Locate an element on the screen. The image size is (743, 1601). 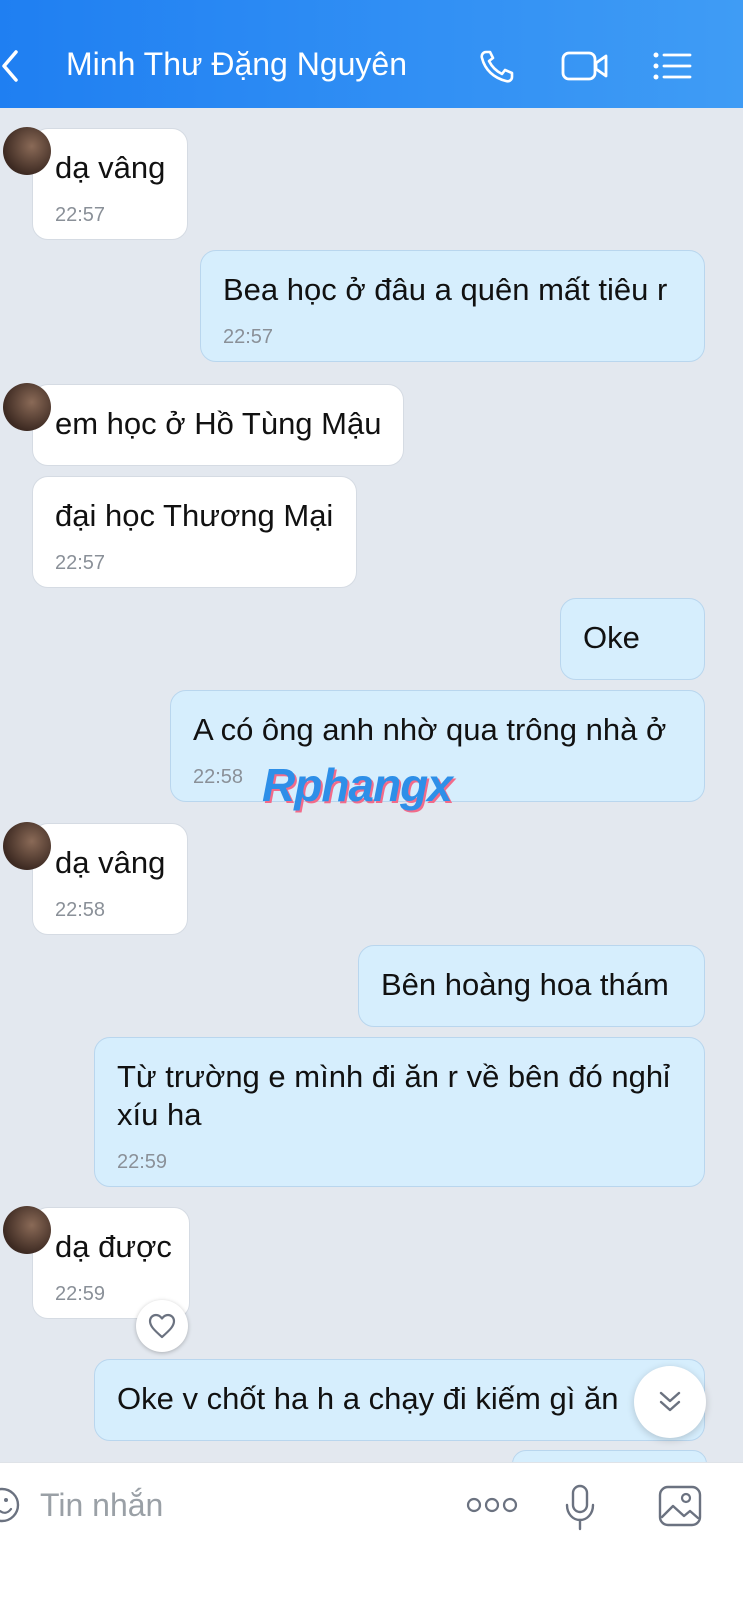
heart-icon is located at coordinates (162, 1326).